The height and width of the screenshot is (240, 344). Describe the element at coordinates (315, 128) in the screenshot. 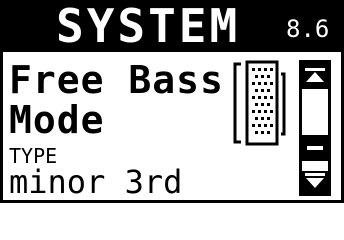

I see `scrollbar` at that location.